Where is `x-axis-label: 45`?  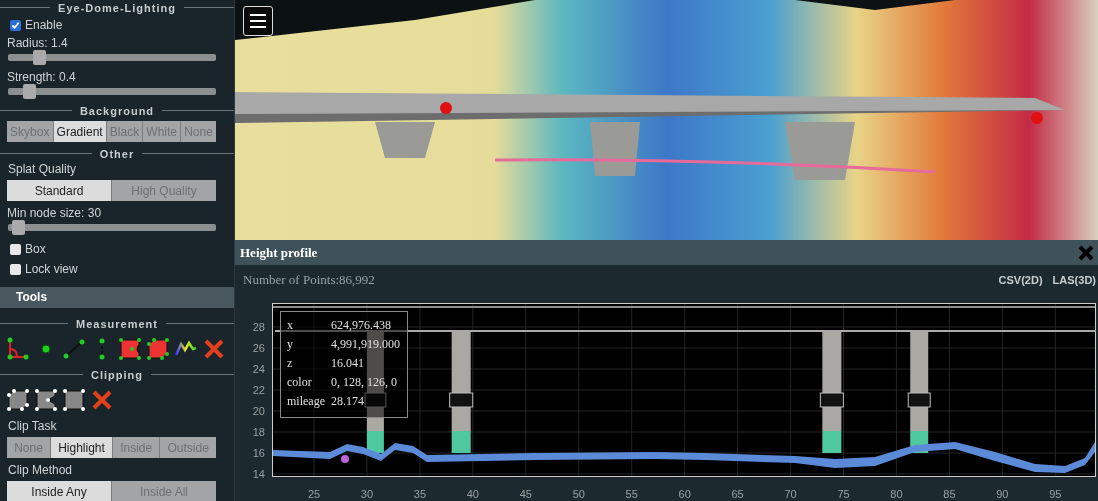 x-axis-label: 45 is located at coordinates (525, 494).